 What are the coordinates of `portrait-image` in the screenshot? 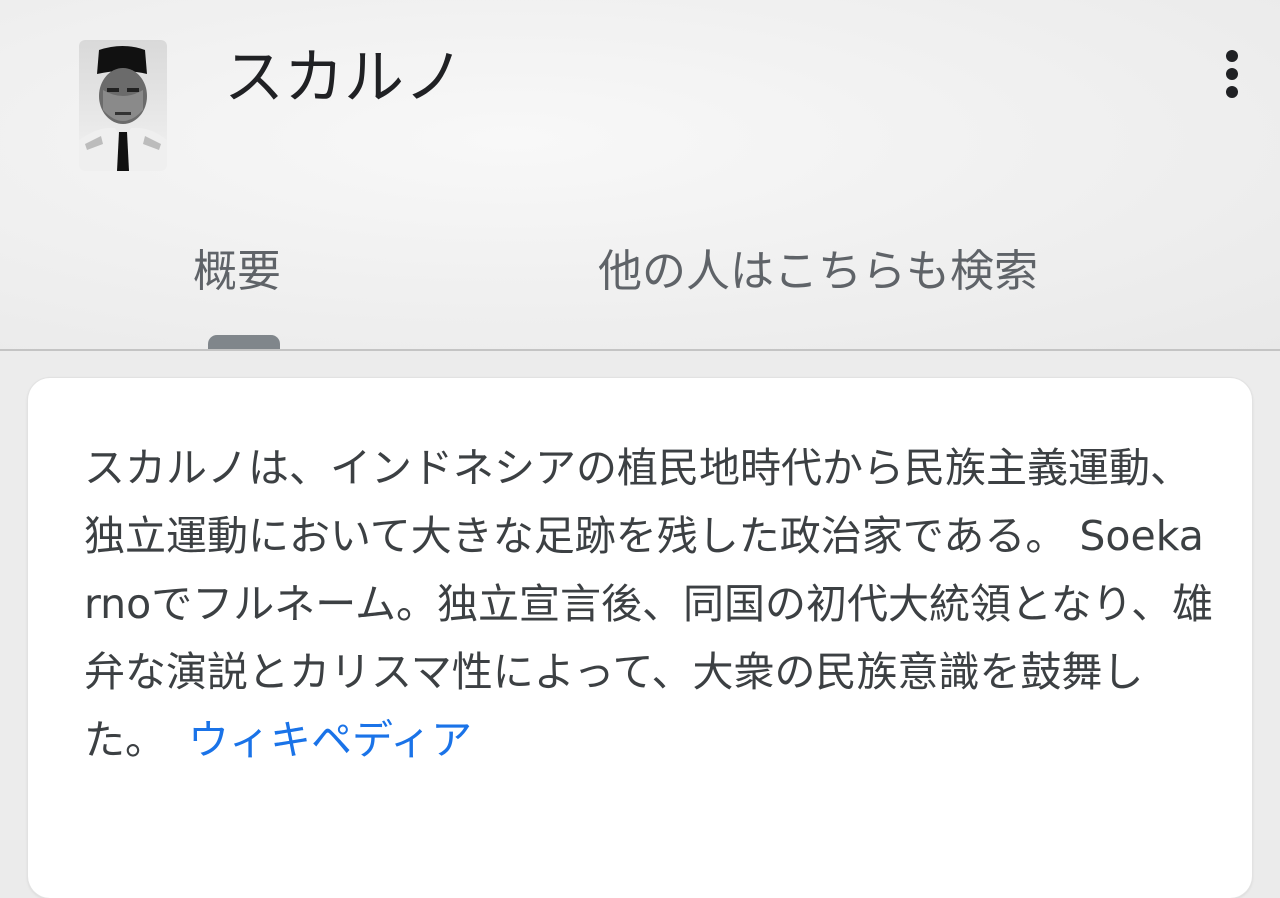 It's located at (123, 105).